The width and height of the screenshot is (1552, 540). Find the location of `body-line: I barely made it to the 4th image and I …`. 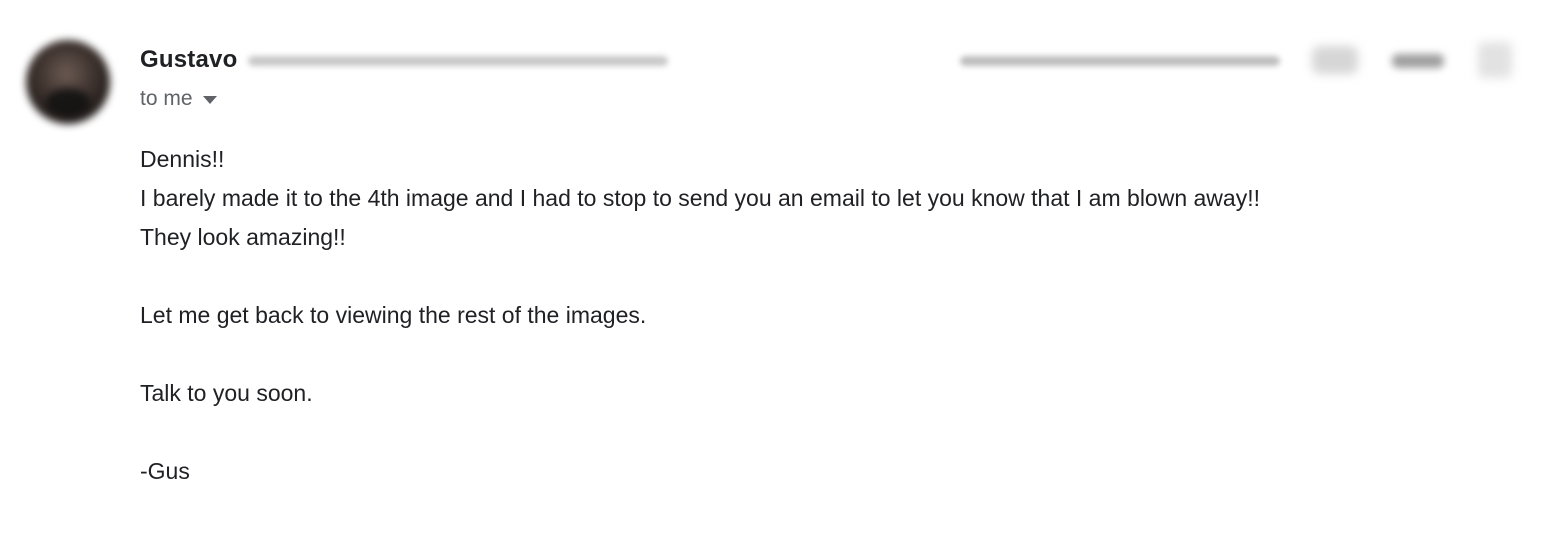

body-line: I barely made it to the 4th image and I … is located at coordinates (700, 198).